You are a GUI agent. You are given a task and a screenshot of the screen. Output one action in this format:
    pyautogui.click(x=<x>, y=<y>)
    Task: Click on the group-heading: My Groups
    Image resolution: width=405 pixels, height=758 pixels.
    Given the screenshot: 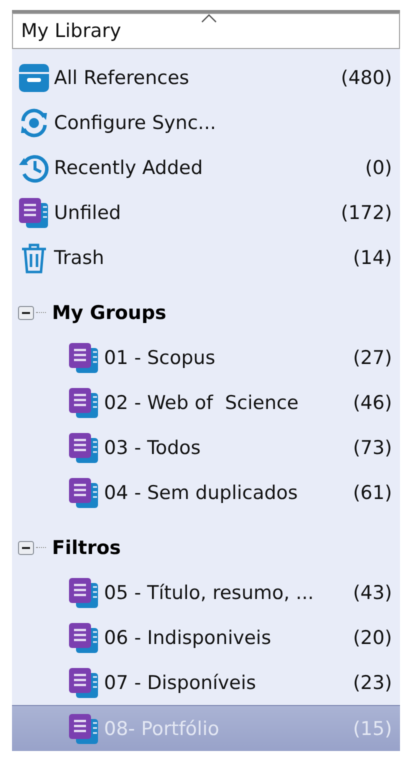 What is the action you would take?
    pyautogui.click(x=109, y=313)
    